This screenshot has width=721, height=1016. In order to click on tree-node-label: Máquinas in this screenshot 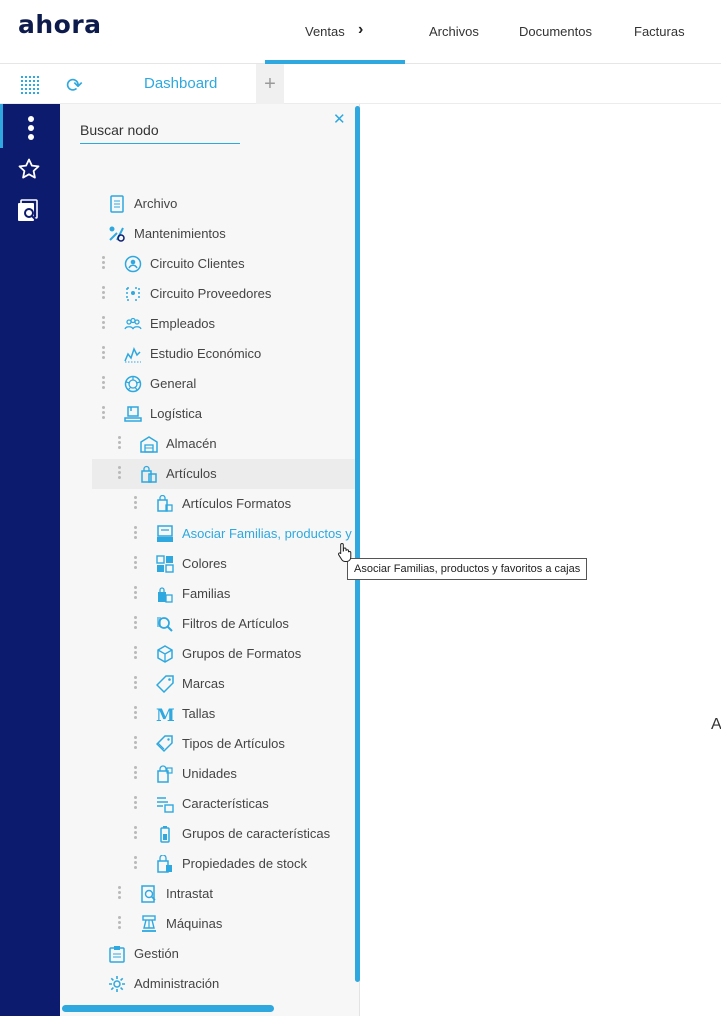, I will do `click(194, 923)`.